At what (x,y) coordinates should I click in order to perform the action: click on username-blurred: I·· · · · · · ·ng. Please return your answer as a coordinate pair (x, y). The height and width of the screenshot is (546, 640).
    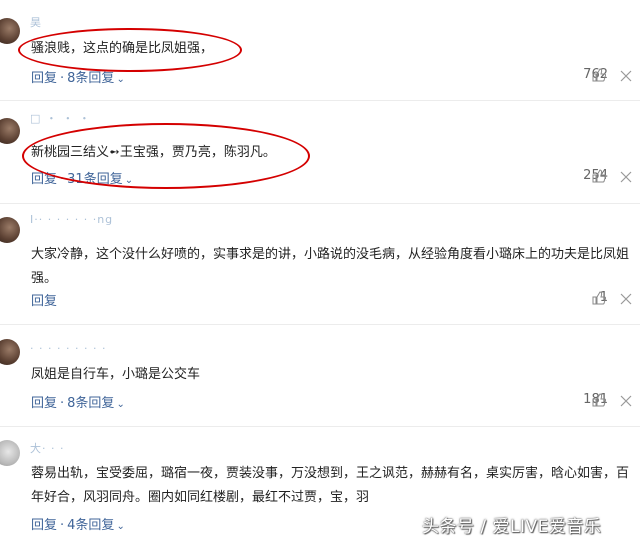
    Looking at the image, I should click on (71, 219).